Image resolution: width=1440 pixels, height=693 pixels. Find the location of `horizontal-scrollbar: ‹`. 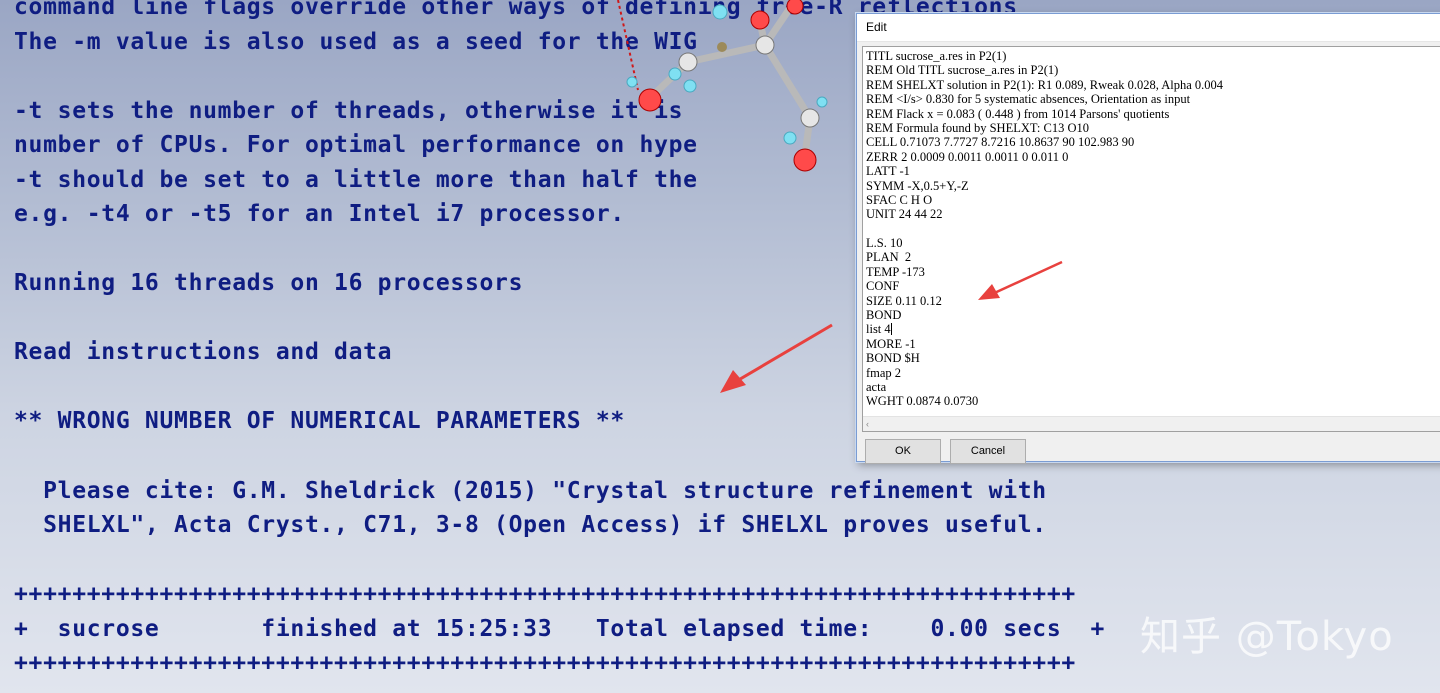

horizontal-scrollbar: ‹ is located at coordinates (1151, 423).